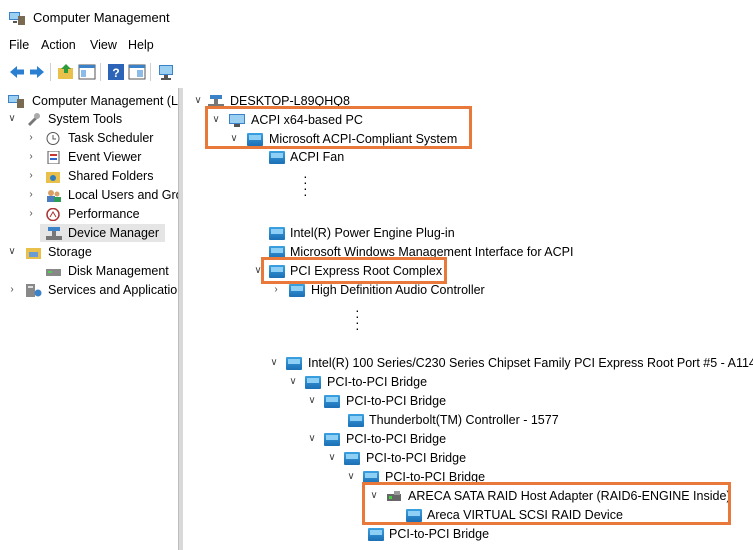  What do you see at coordinates (66, 72) in the screenshot?
I see `up-folder-icon` at bounding box center [66, 72].